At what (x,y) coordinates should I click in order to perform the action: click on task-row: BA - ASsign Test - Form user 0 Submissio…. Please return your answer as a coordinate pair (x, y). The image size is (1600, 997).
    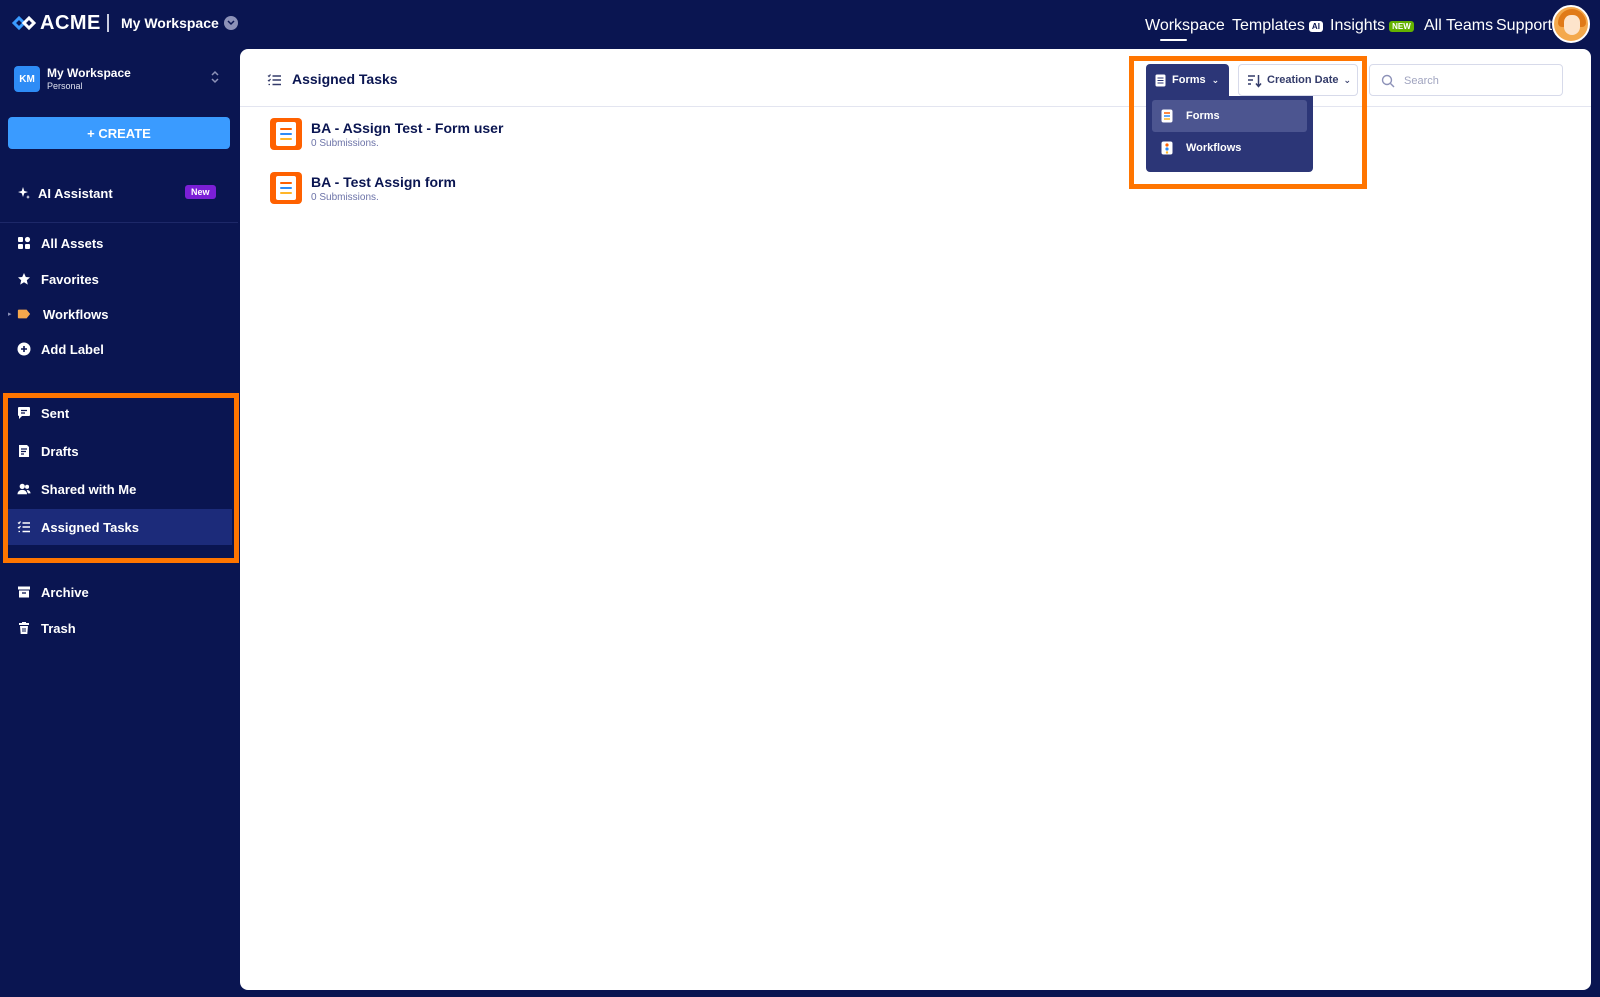
    Looking at the image, I should click on (570, 138).